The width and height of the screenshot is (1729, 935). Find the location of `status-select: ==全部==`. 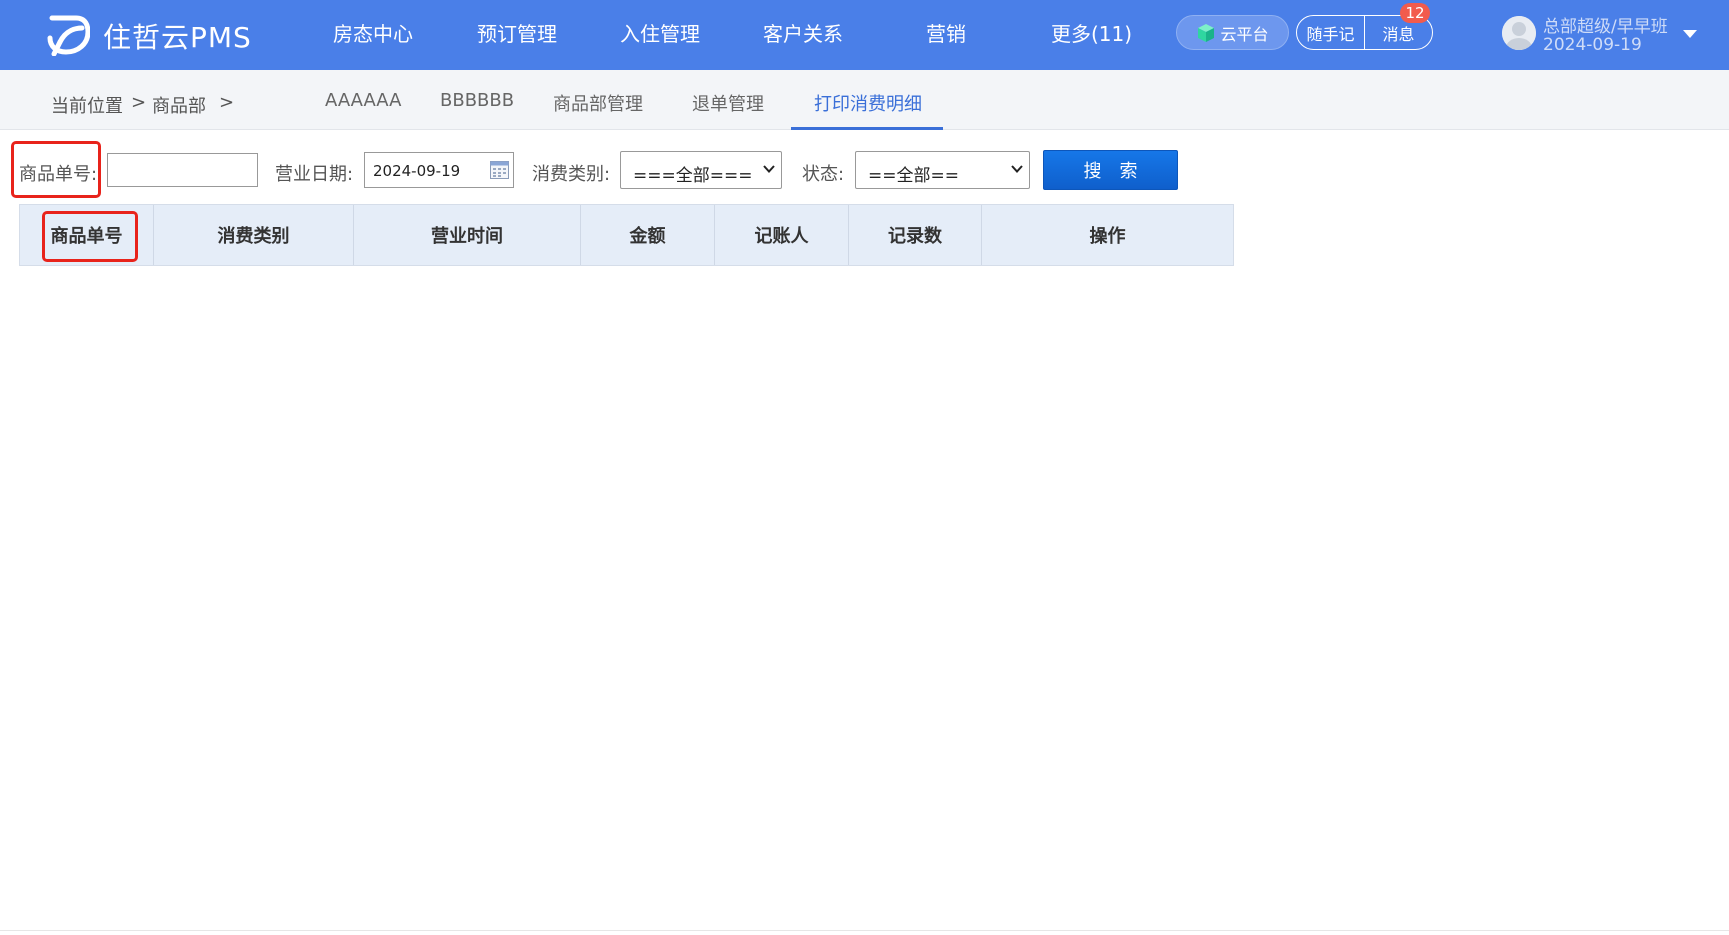

status-select: ==全部== is located at coordinates (942, 170).